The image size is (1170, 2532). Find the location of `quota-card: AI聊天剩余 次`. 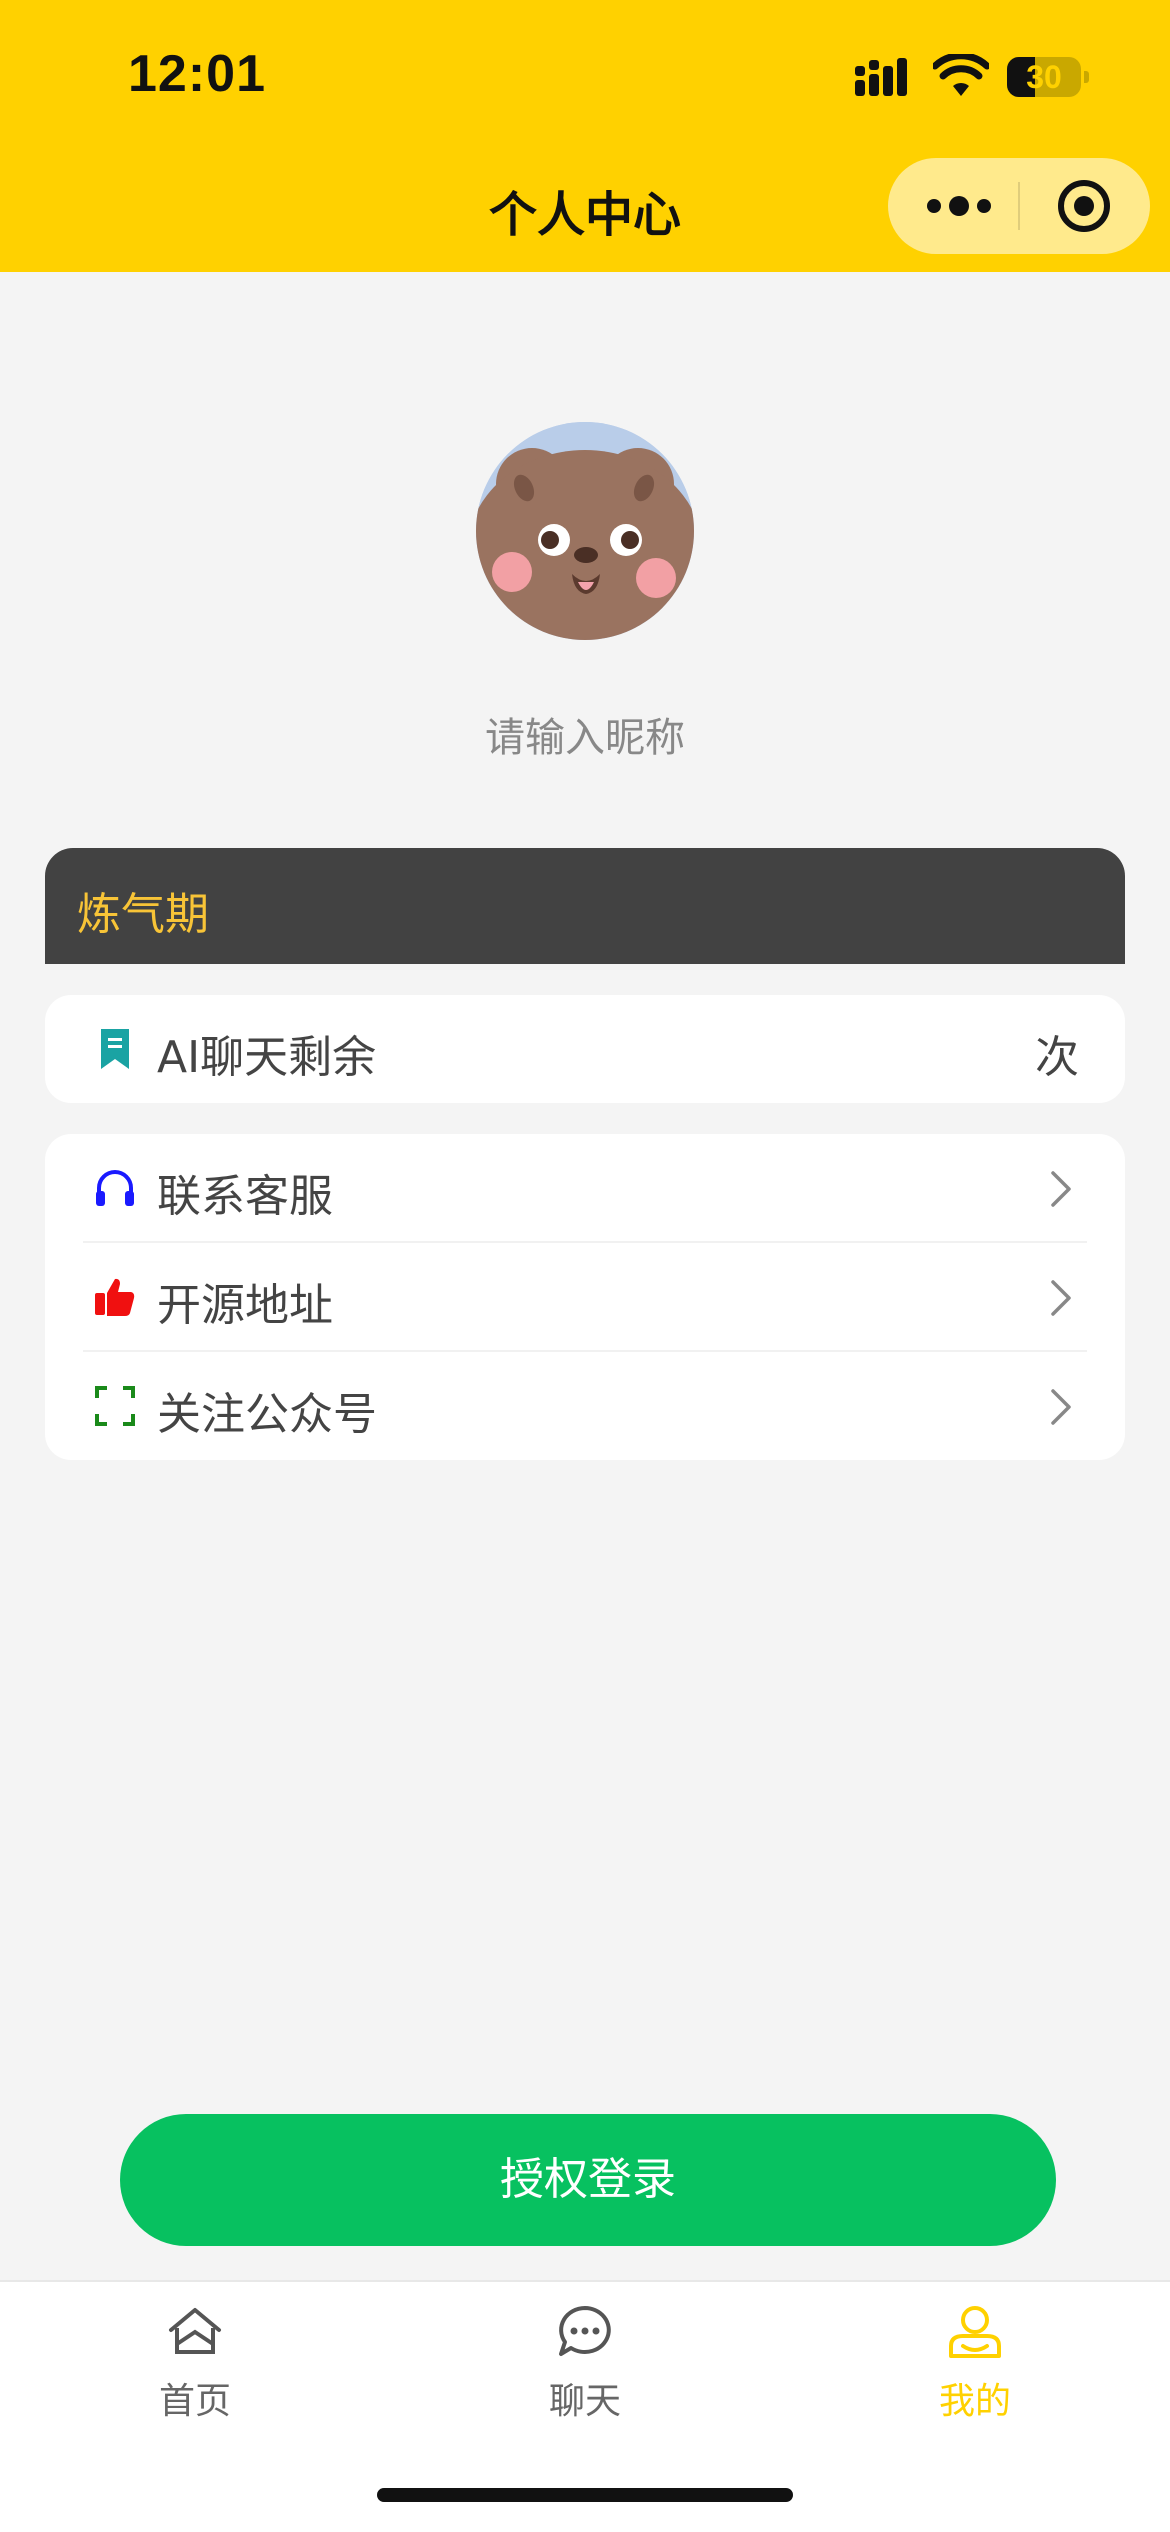

quota-card: AI聊天剩余 次 is located at coordinates (585, 1049).